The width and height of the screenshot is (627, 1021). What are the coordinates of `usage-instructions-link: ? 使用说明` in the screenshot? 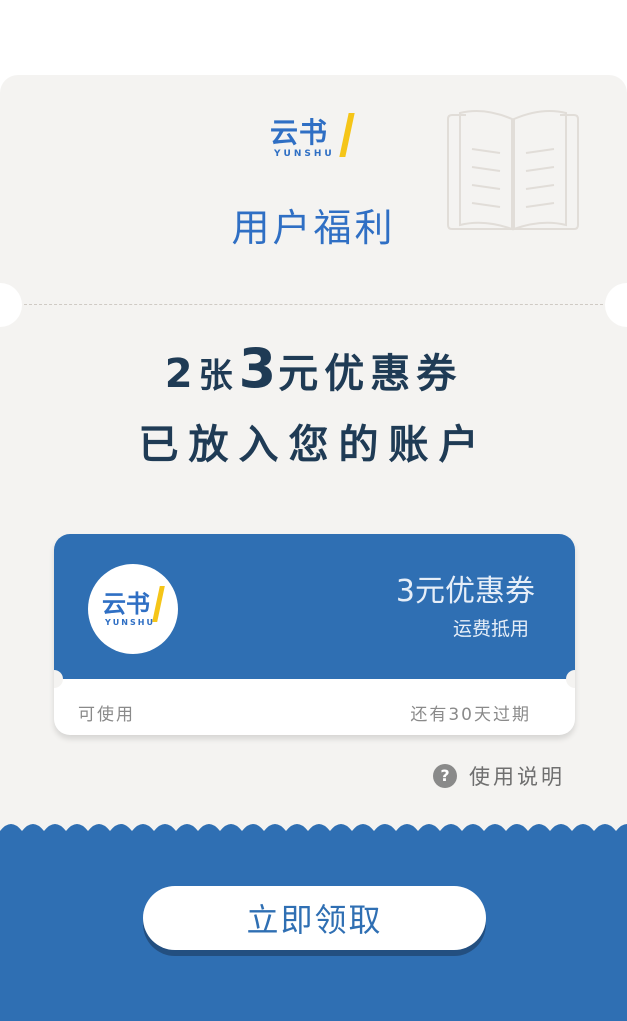 It's located at (499, 776).